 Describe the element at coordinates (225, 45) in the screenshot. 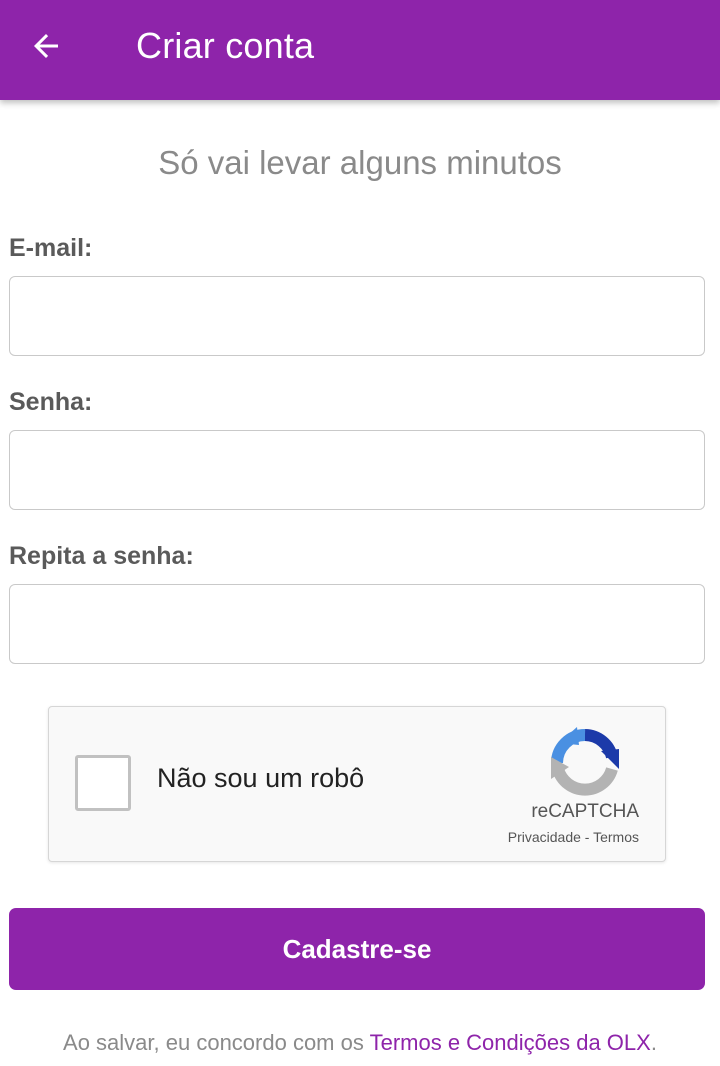

I see `page-title: Criar conta` at that location.